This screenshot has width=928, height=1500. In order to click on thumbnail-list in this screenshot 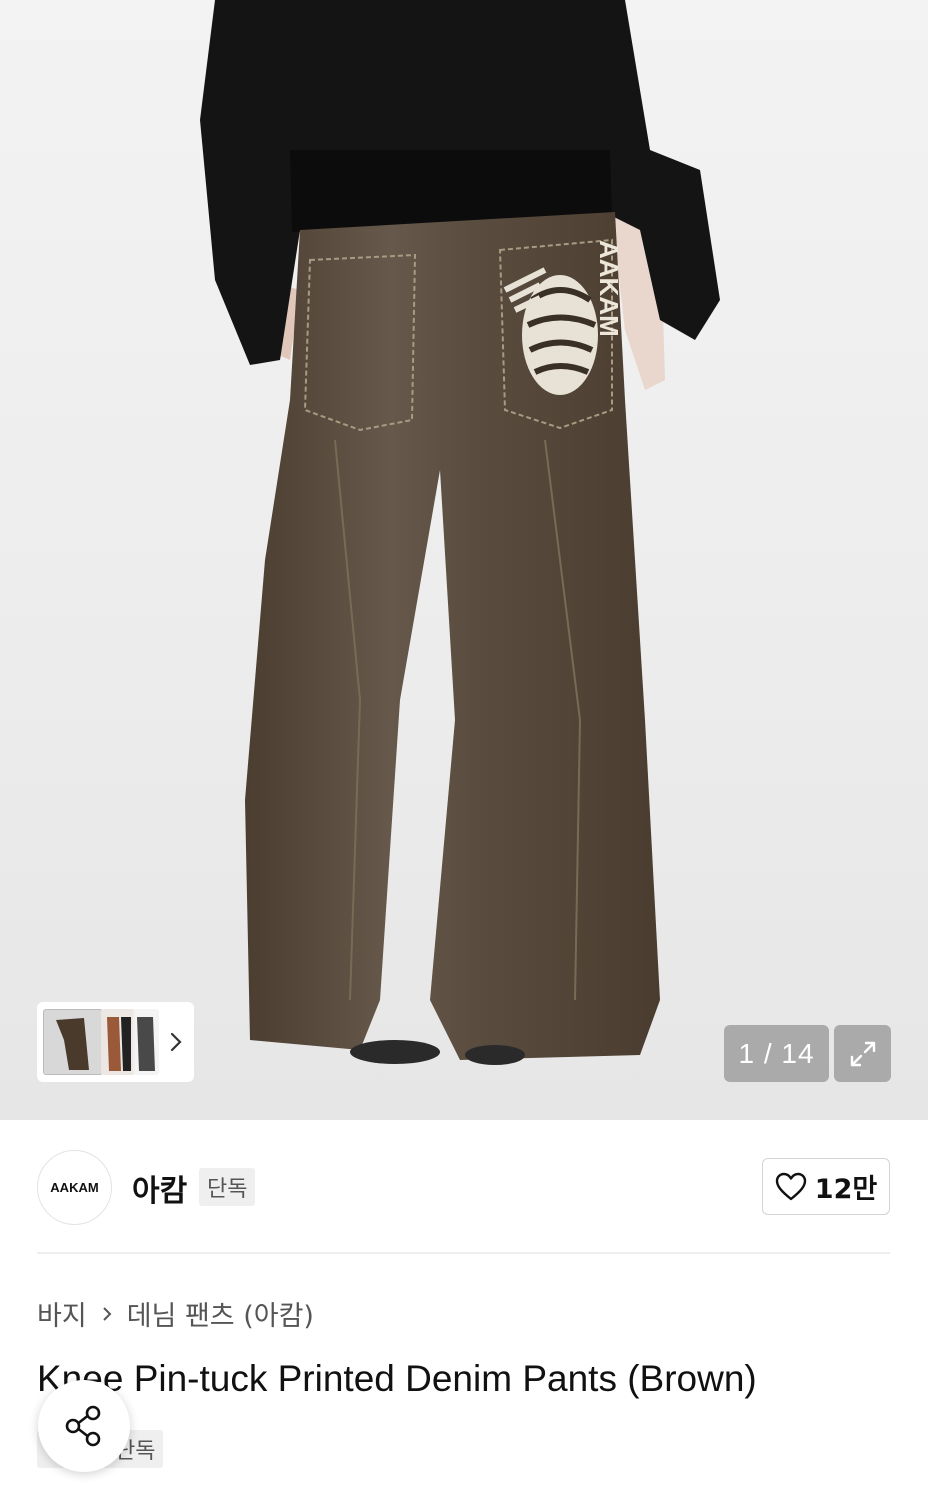, I will do `click(101, 1042)`.